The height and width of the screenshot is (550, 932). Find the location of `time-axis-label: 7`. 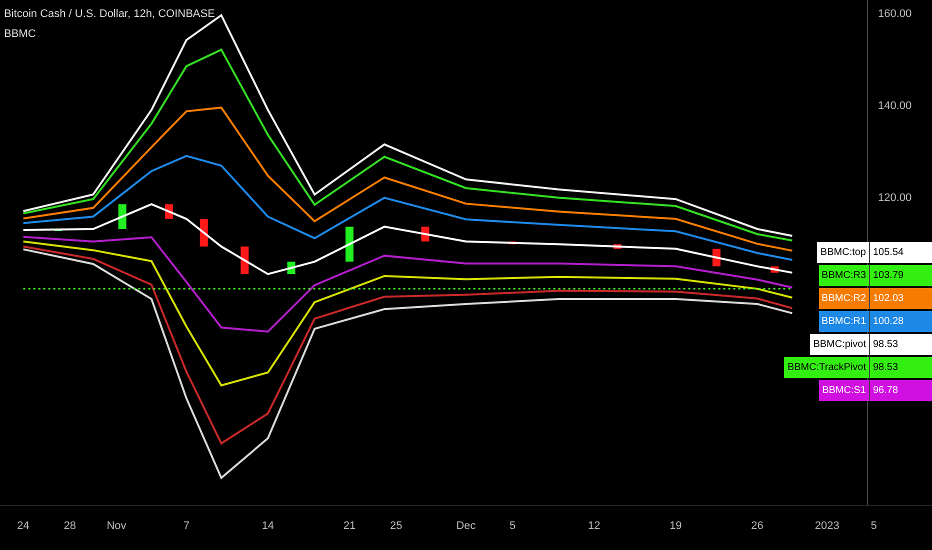

time-axis-label: 7 is located at coordinates (186, 526).